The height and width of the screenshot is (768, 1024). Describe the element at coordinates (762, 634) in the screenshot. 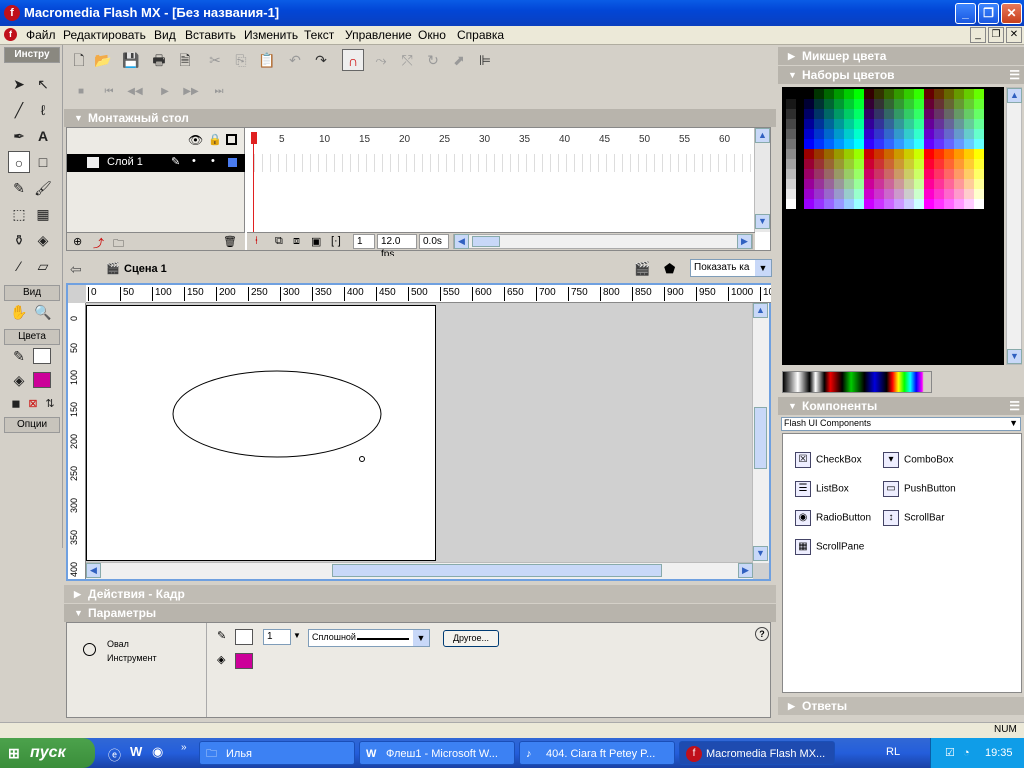

I see `help-icon: ?` at that location.